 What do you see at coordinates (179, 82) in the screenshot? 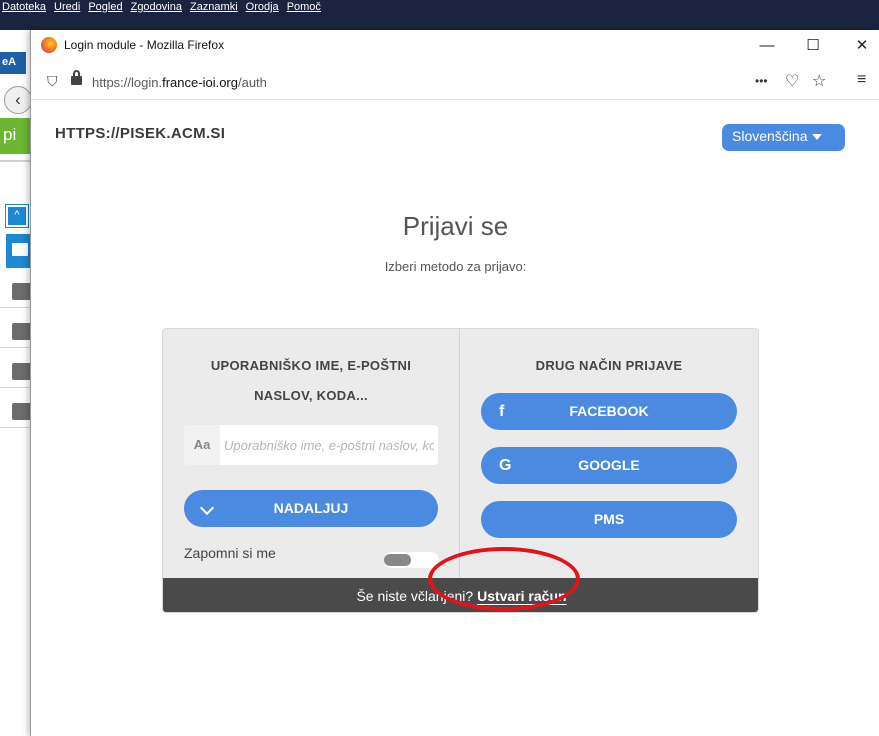
I see `url-text: https://login.france-ioi.org/auth` at bounding box center [179, 82].